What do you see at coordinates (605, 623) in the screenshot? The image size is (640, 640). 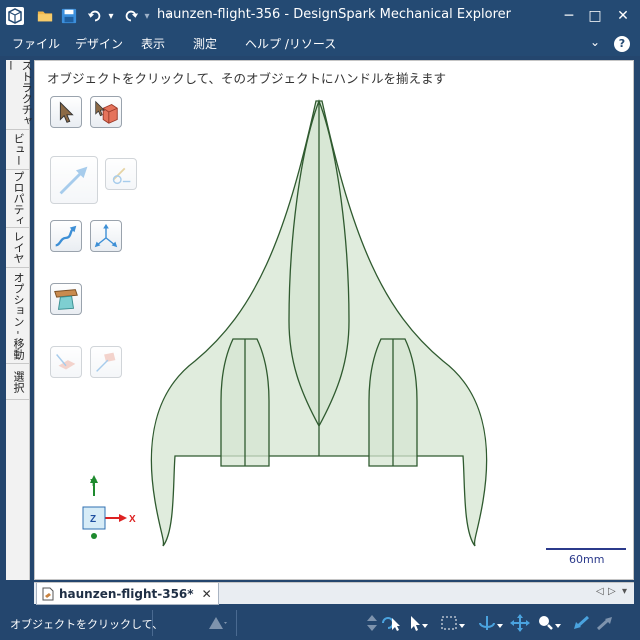 I see `next-view-icon` at bounding box center [605, 623].